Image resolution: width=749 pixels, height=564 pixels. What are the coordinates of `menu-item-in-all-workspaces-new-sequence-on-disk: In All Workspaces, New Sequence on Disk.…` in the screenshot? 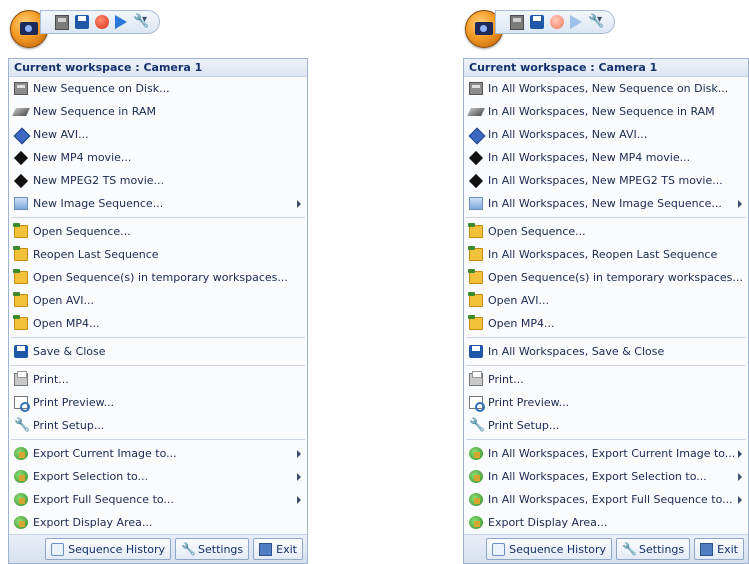 It's located at (606, 88).